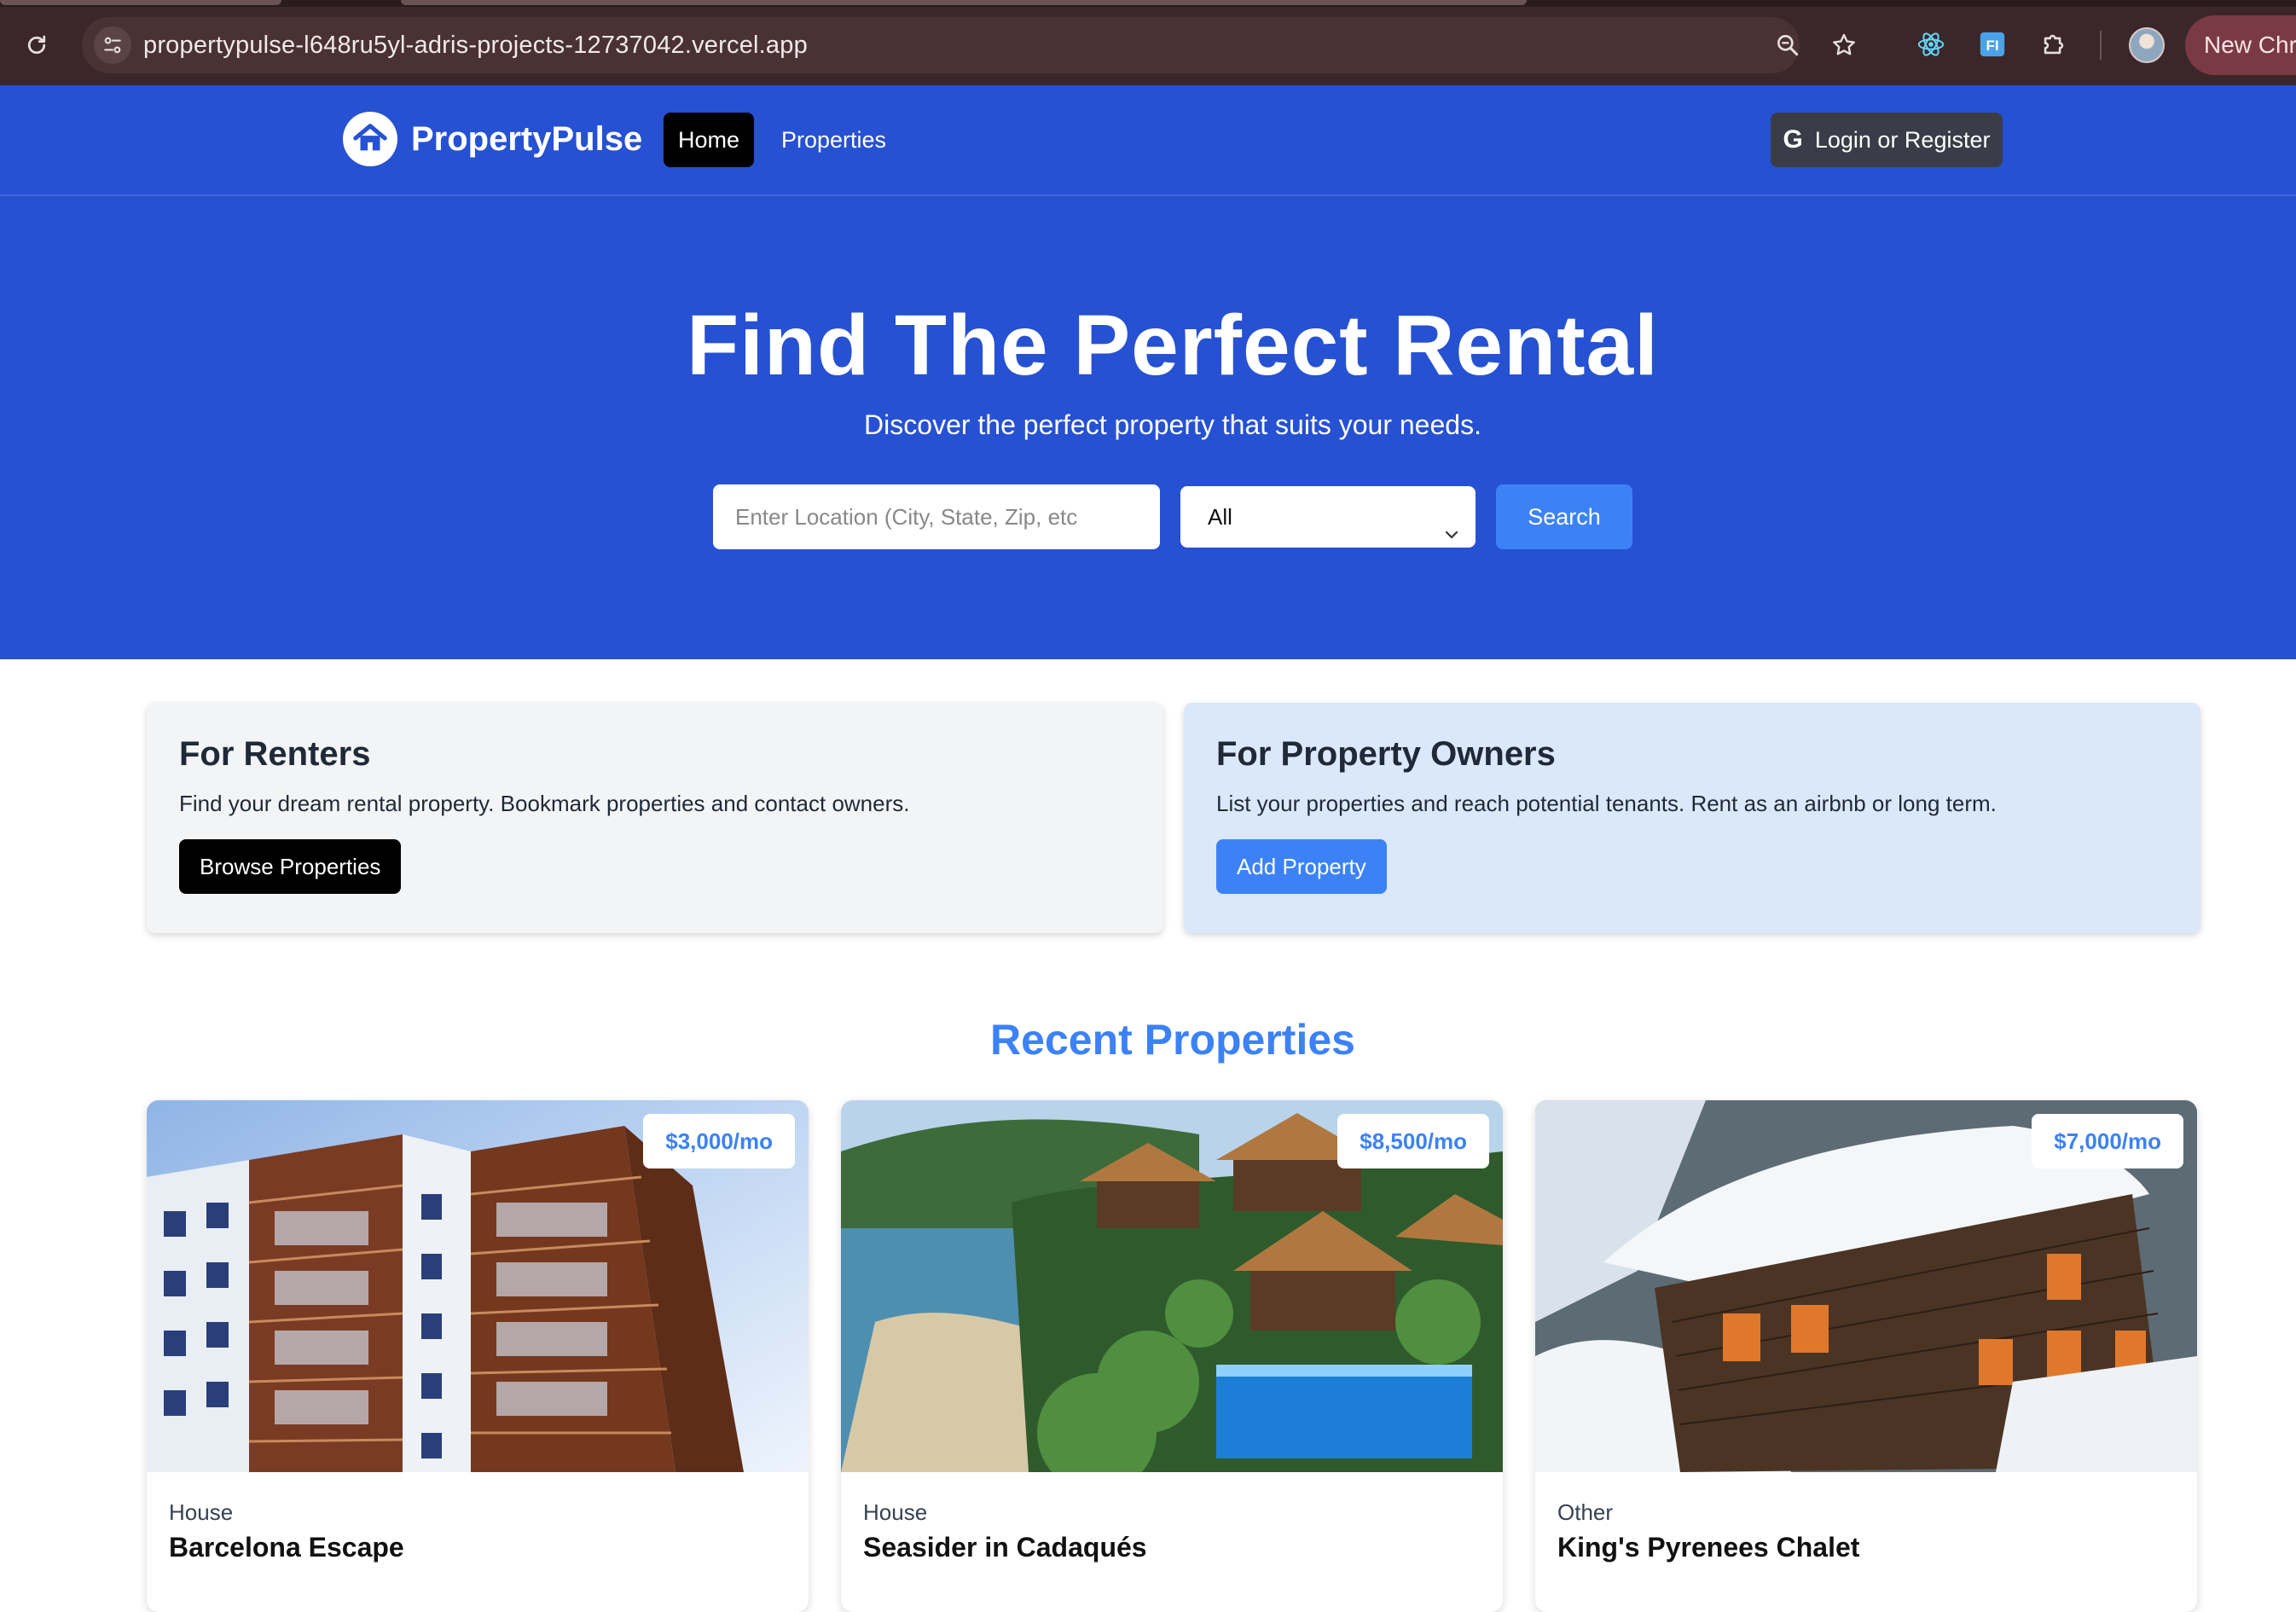 The height and width of the screenshot is (1612, 2296). I want to click on property-type-value: All, so click(1220, 517).